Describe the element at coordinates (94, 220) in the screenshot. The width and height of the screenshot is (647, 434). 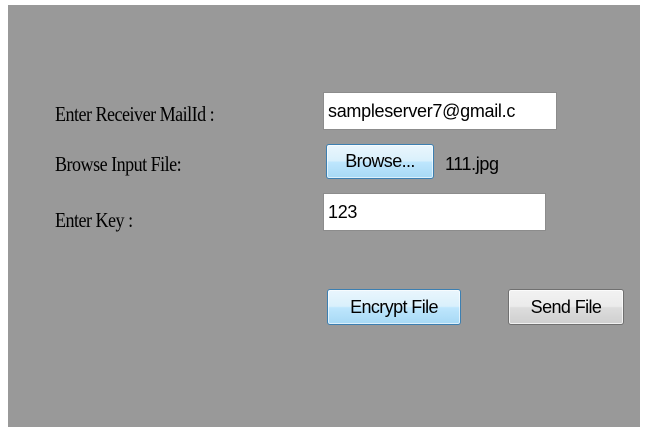
I see `key-label: Enter Key :` at that location.